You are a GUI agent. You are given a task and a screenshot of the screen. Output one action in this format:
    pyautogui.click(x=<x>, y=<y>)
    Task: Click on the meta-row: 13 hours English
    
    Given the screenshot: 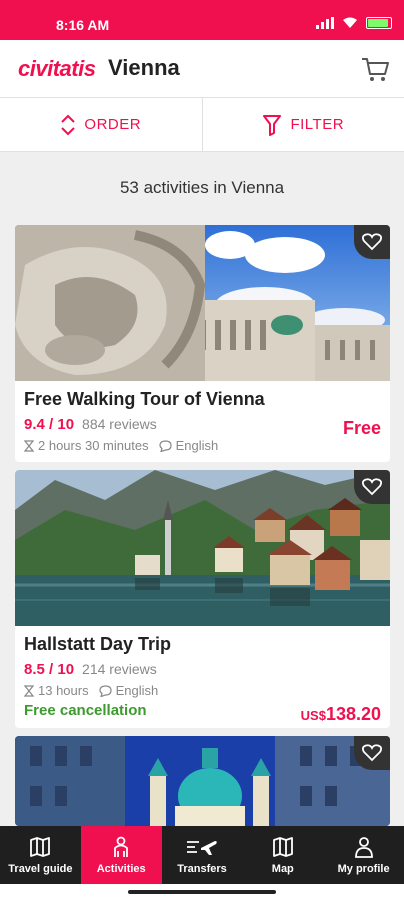 What is the action you would take?
    pyautogui.click(x=202, y=690)
    